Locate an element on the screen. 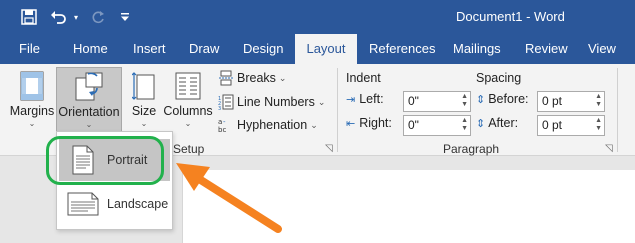  spacing-after-icon: ⇕ is located at coordinates (481, 123).